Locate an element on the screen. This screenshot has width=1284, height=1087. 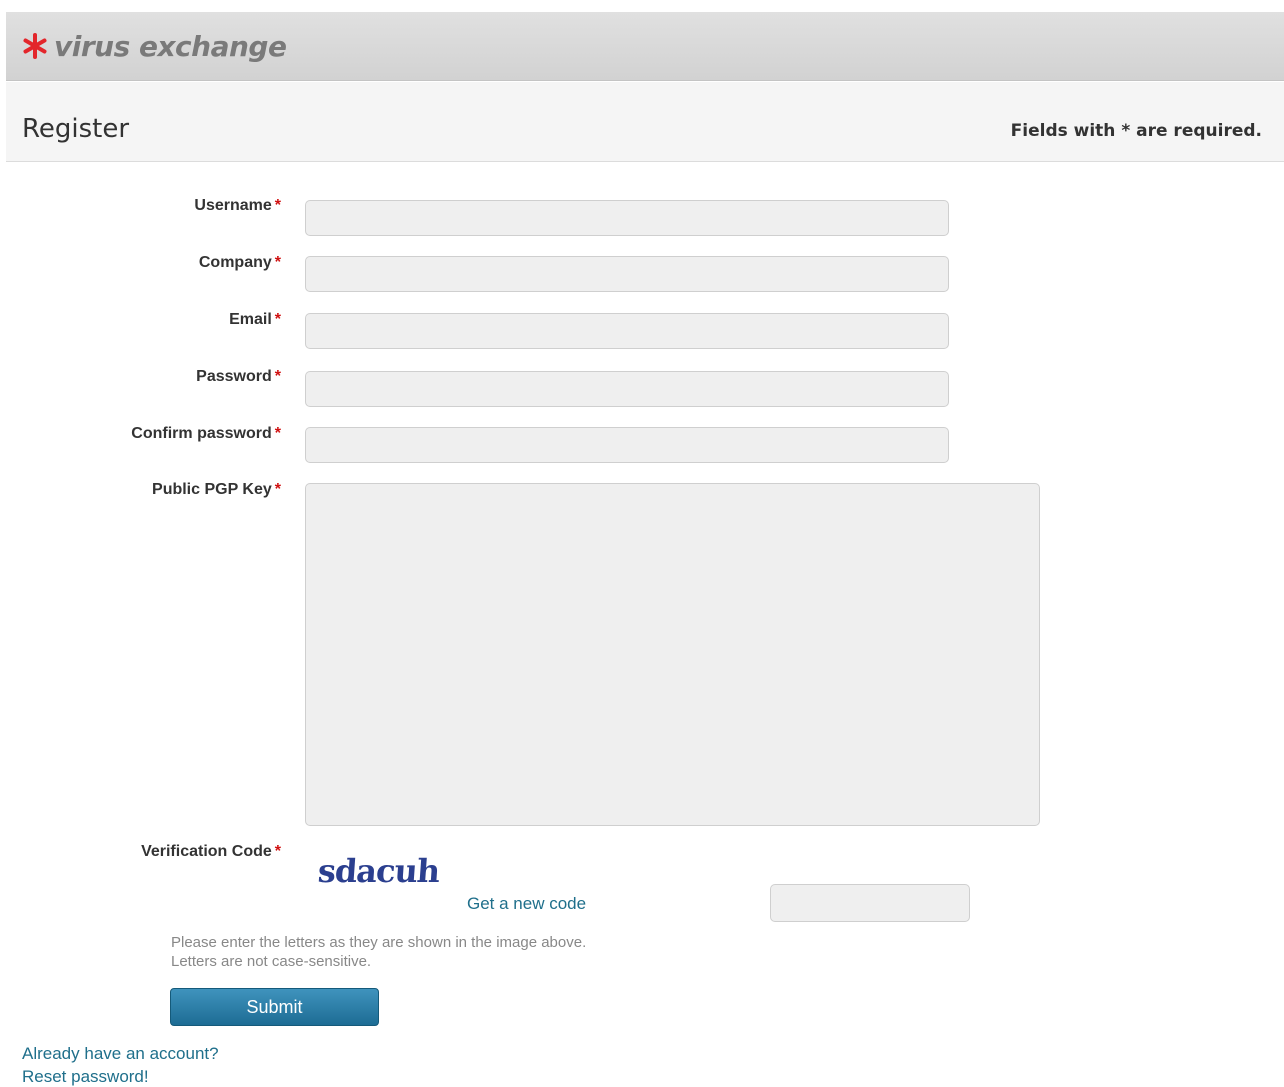
site-logo: virus exchange is located at coordinates (154, 46).